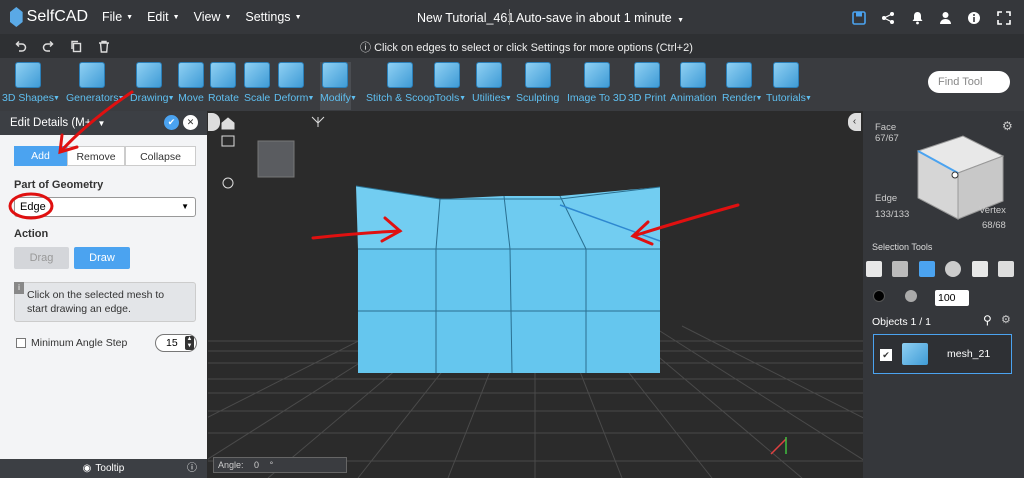 This screenshot has height=478, width=1024. I want to click on object-list-item: ✔ mesh_21, so click(942, 354).